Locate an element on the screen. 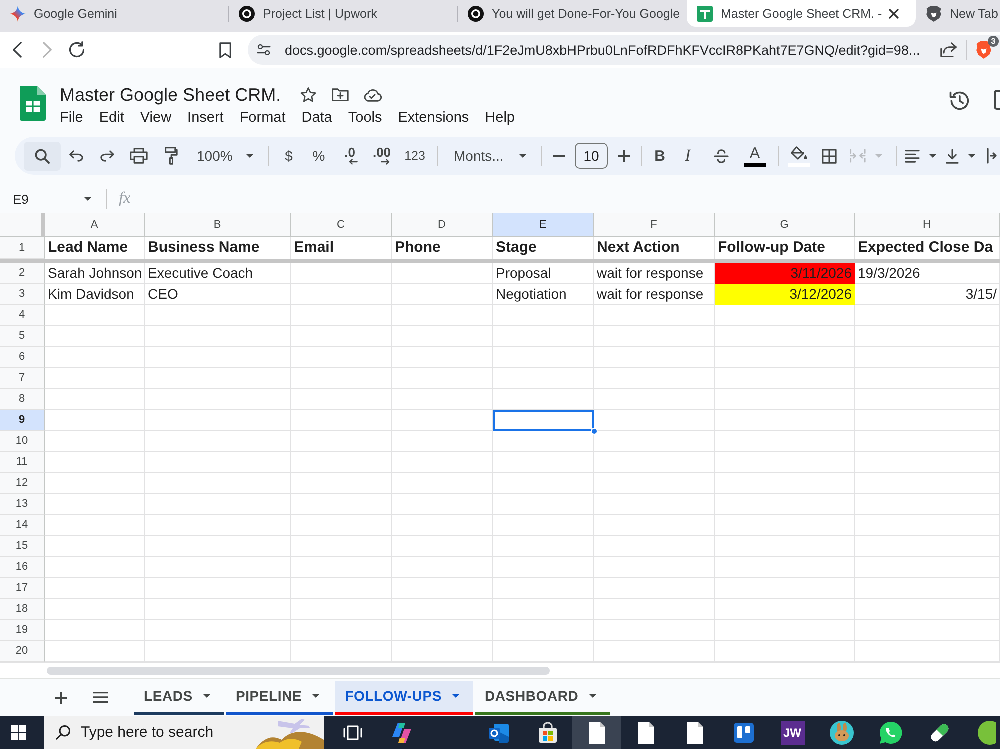  row-header: 12 is located at coordinates (22, 483).